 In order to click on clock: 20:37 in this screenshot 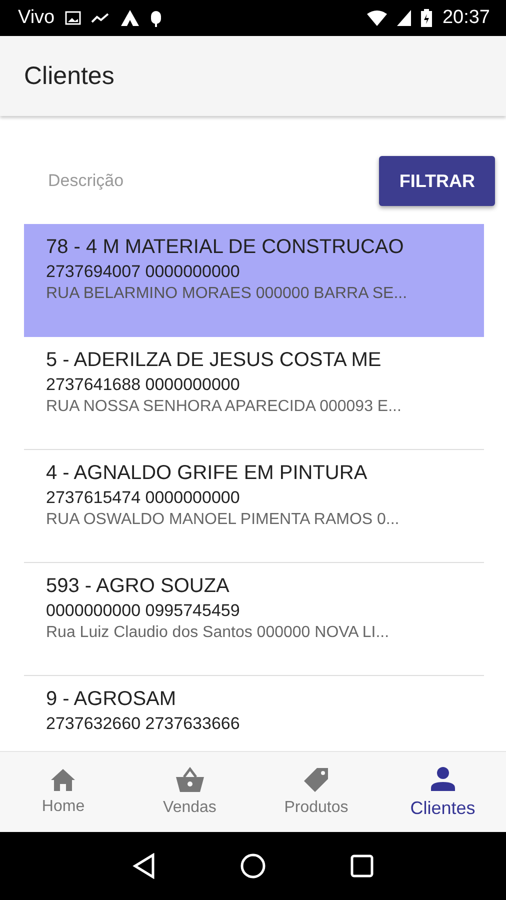, I will do `click(466, 18)`.